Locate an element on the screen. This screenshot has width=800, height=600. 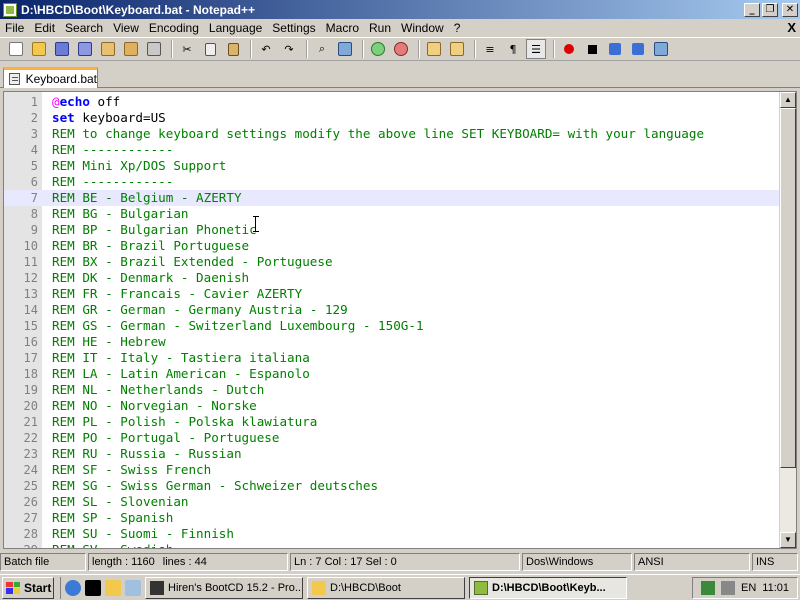
code-line: 11 REM BX - Brazil Extended - Portuguese is located at coordinates (392, 262).